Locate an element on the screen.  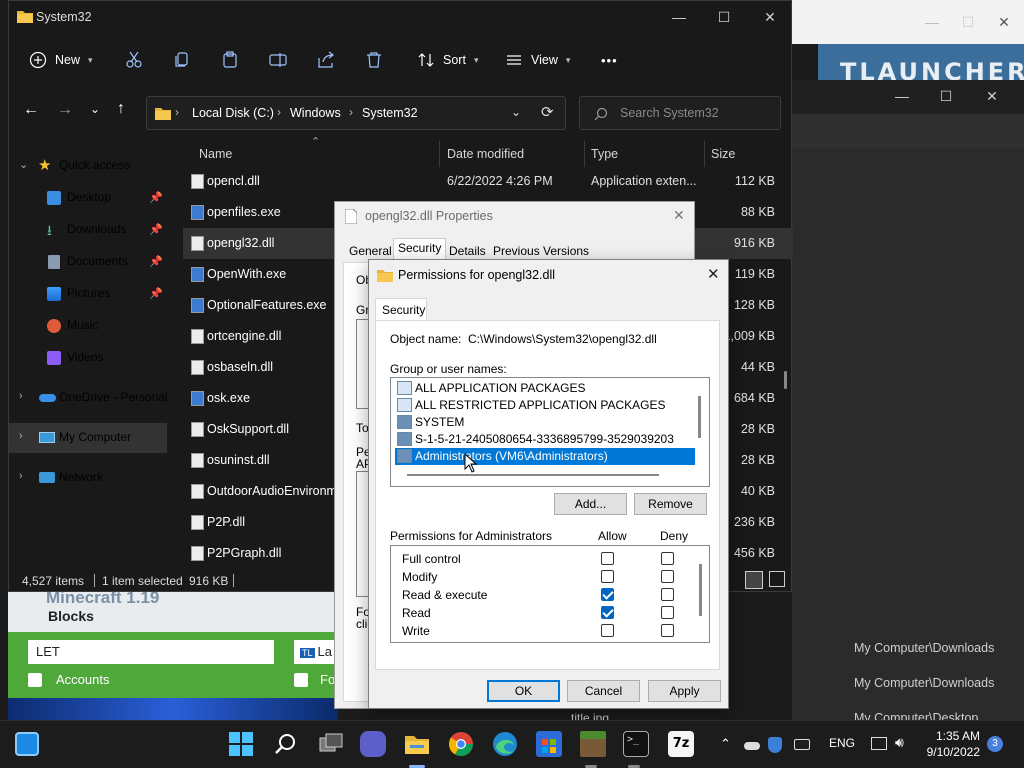
language-indicator: ENG is located at coordinates (842, 743).